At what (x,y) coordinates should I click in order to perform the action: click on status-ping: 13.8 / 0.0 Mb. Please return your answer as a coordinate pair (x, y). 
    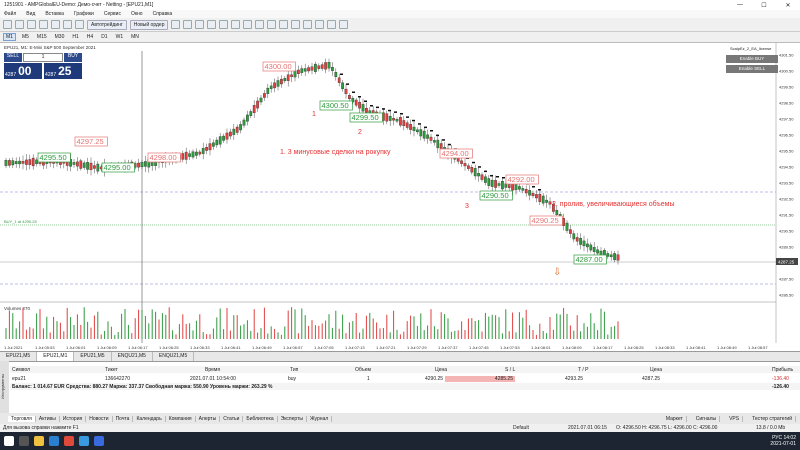
    Looking at the image, I should click on (771, 428).